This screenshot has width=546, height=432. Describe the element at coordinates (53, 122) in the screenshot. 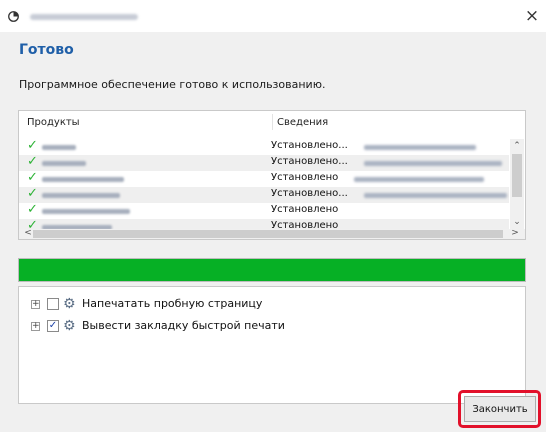

I see `column-header-products: Продукты` at that location.